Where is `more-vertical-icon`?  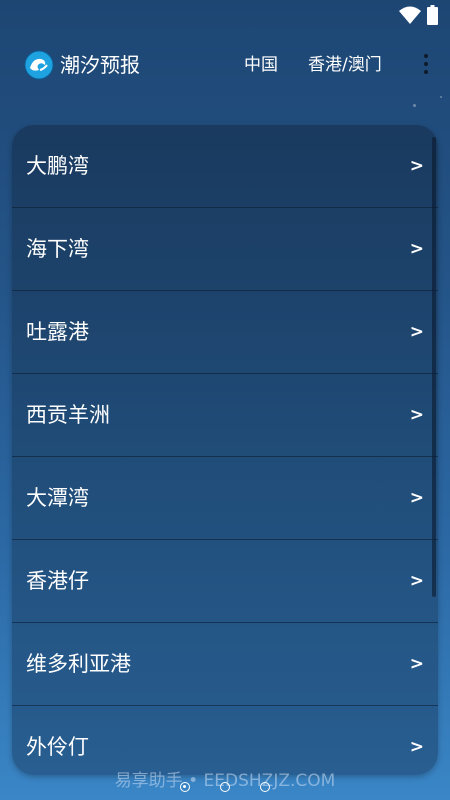
more-vertical-icon is located at coordinates (426, 65).